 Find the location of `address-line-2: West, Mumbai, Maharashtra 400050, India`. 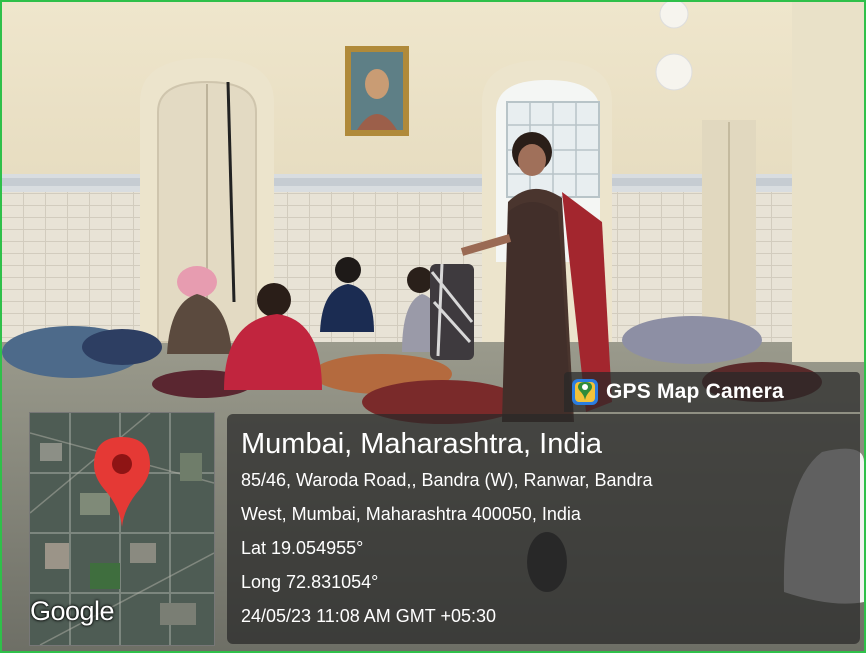

address-line-2: West, Mumbai, Maharashtra 400050, India is located at coordinates (411, 514).